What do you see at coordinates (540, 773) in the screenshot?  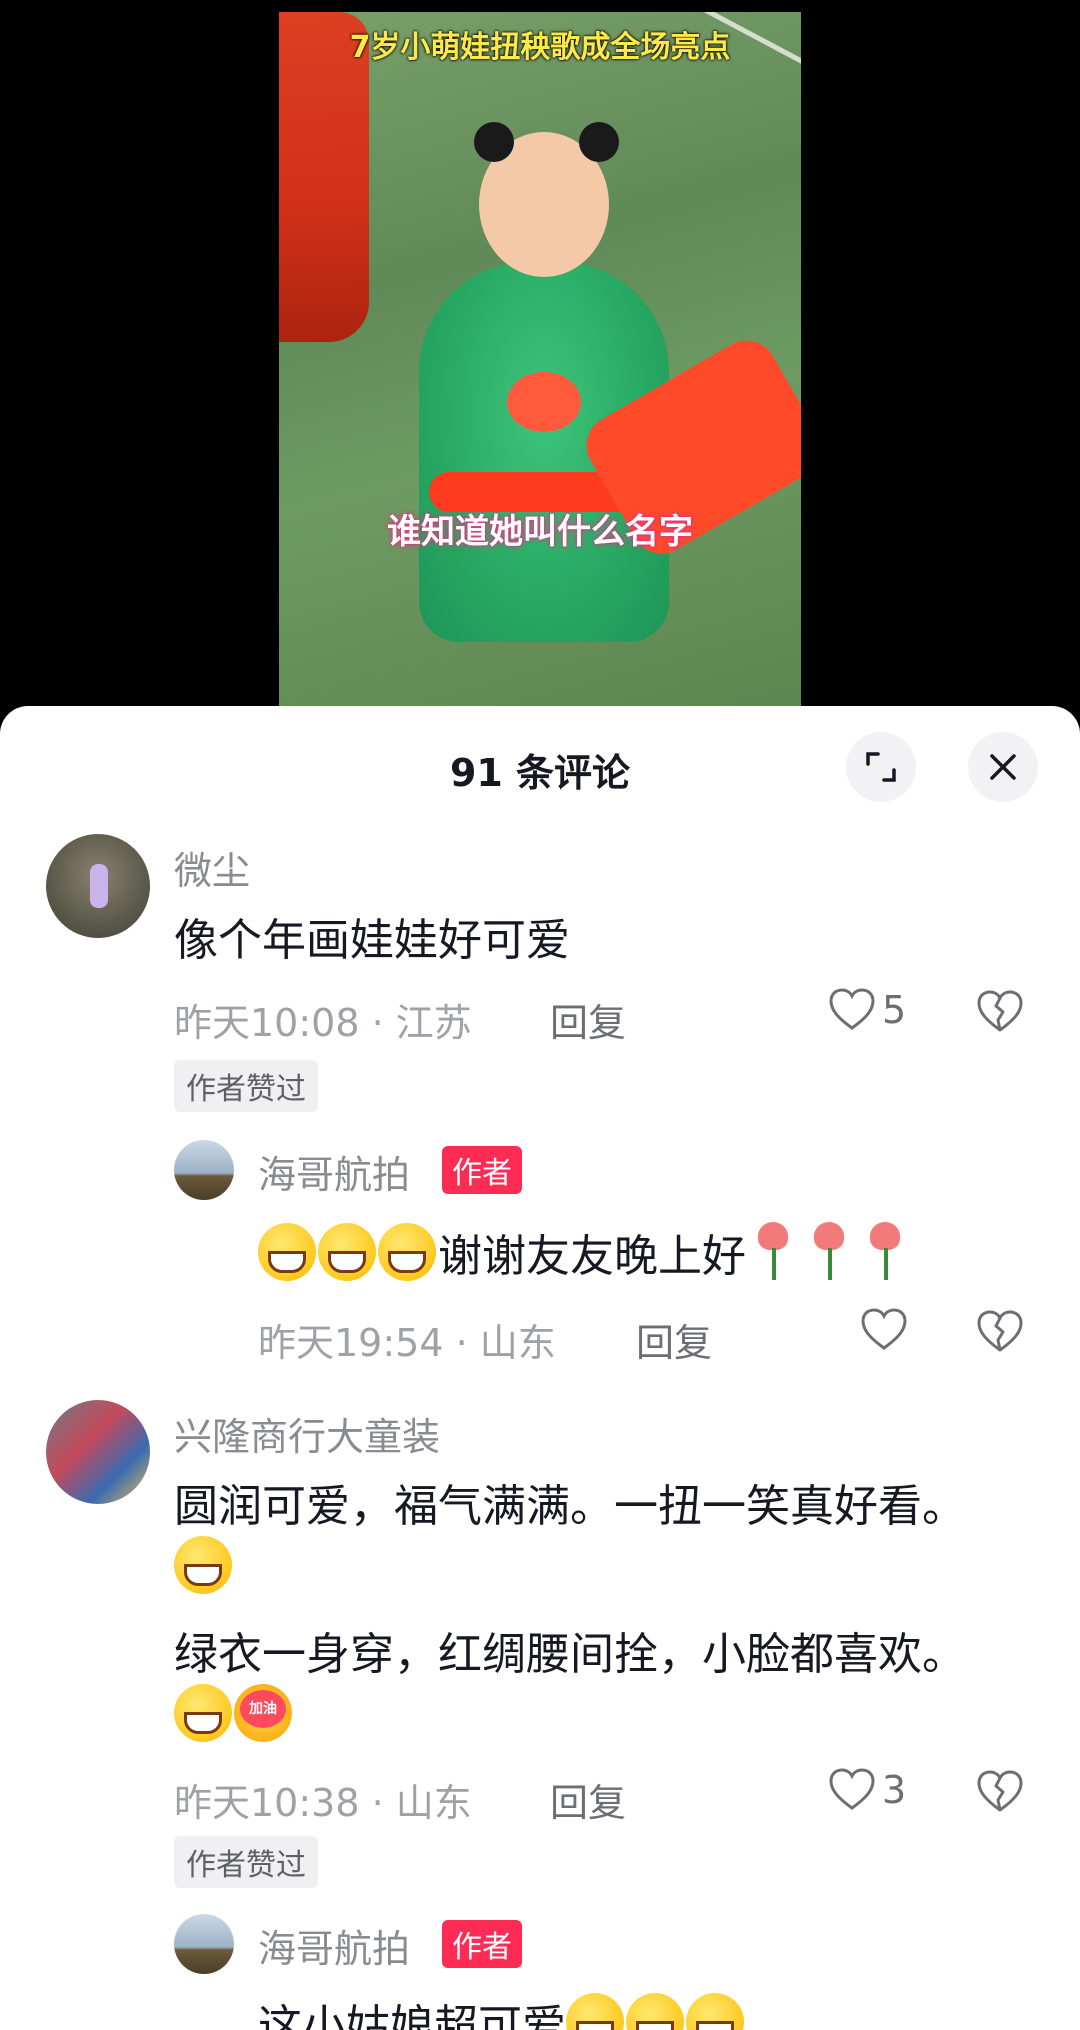 I see `comment-count-title: 91 条评论` at bounding box center [540, 773].